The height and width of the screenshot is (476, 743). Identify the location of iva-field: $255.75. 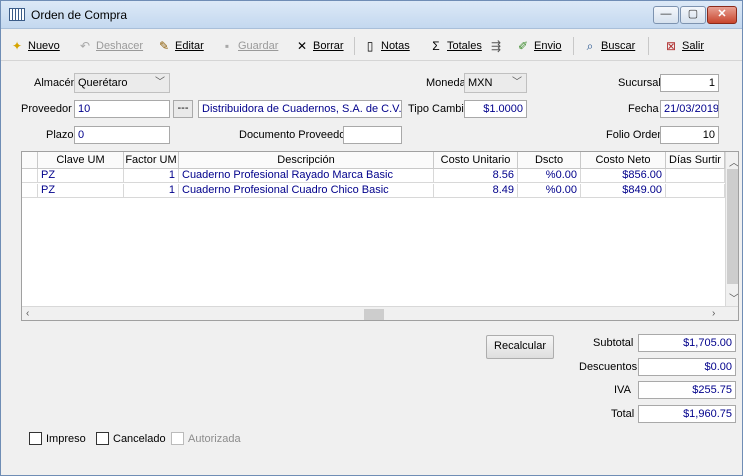
(687, 390).